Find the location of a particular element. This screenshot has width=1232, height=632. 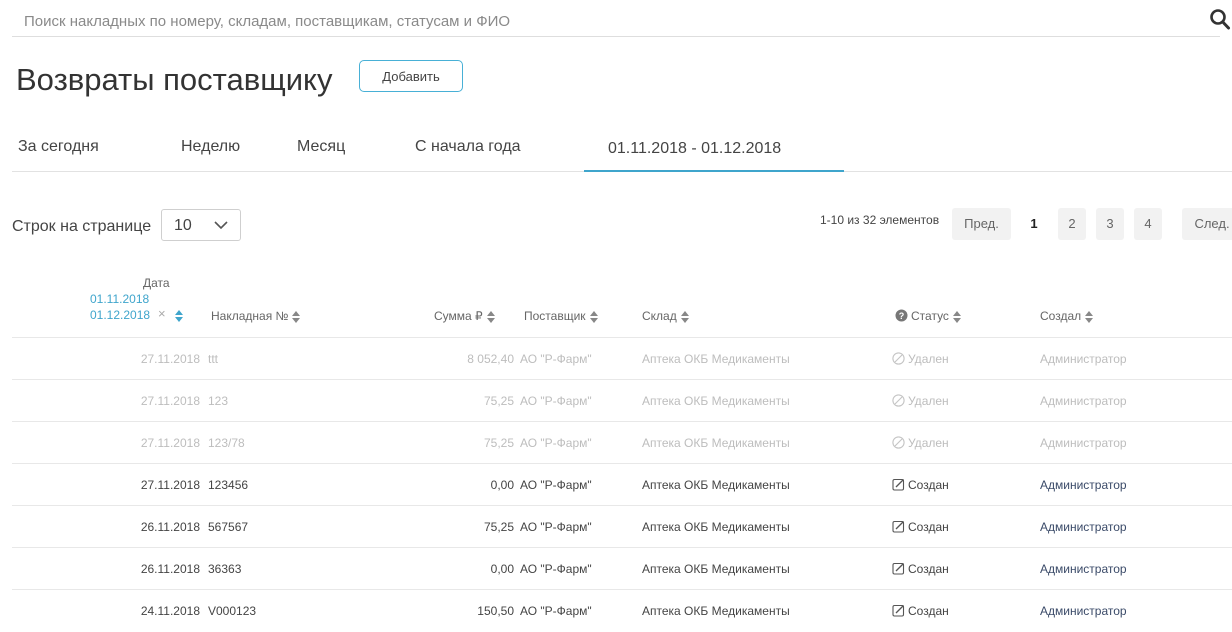

invoice-cell: 123456 is located at coordinates (228, 485).